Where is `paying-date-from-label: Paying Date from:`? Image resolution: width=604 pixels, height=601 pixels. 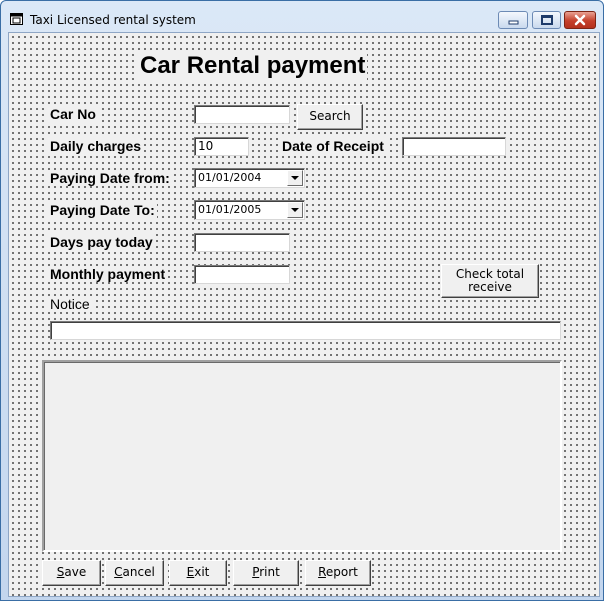 paying-date-from-label: Paying Date from: is located at coordinates (110, 178).